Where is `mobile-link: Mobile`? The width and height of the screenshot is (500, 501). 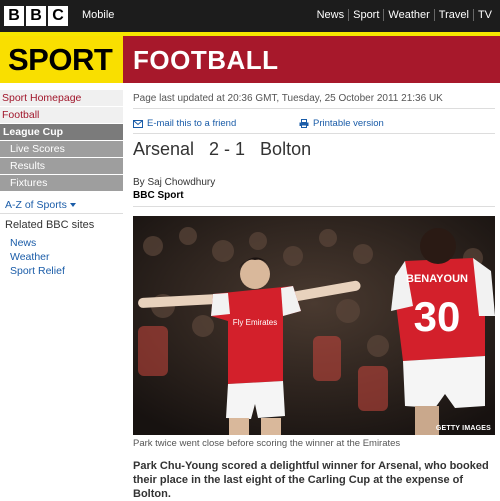 mobile-link: Mobile is located at coordinates (98, 15).